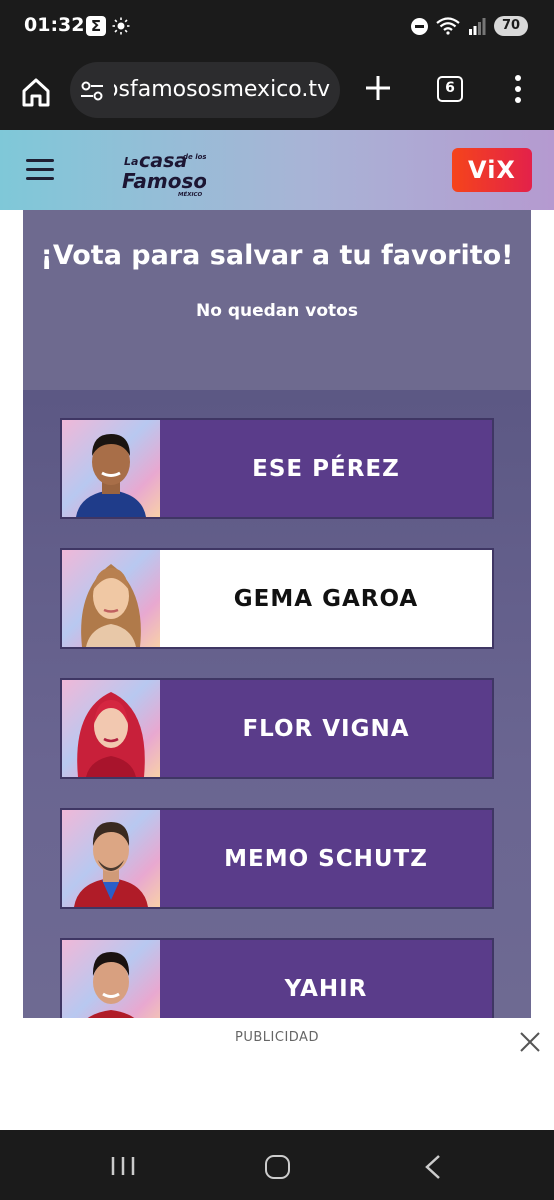 The height and width of the screenshot is (1200, 554). Describe the element at coordinates (518, 89) in the screenshot. I see `more-options-icon` at that location.